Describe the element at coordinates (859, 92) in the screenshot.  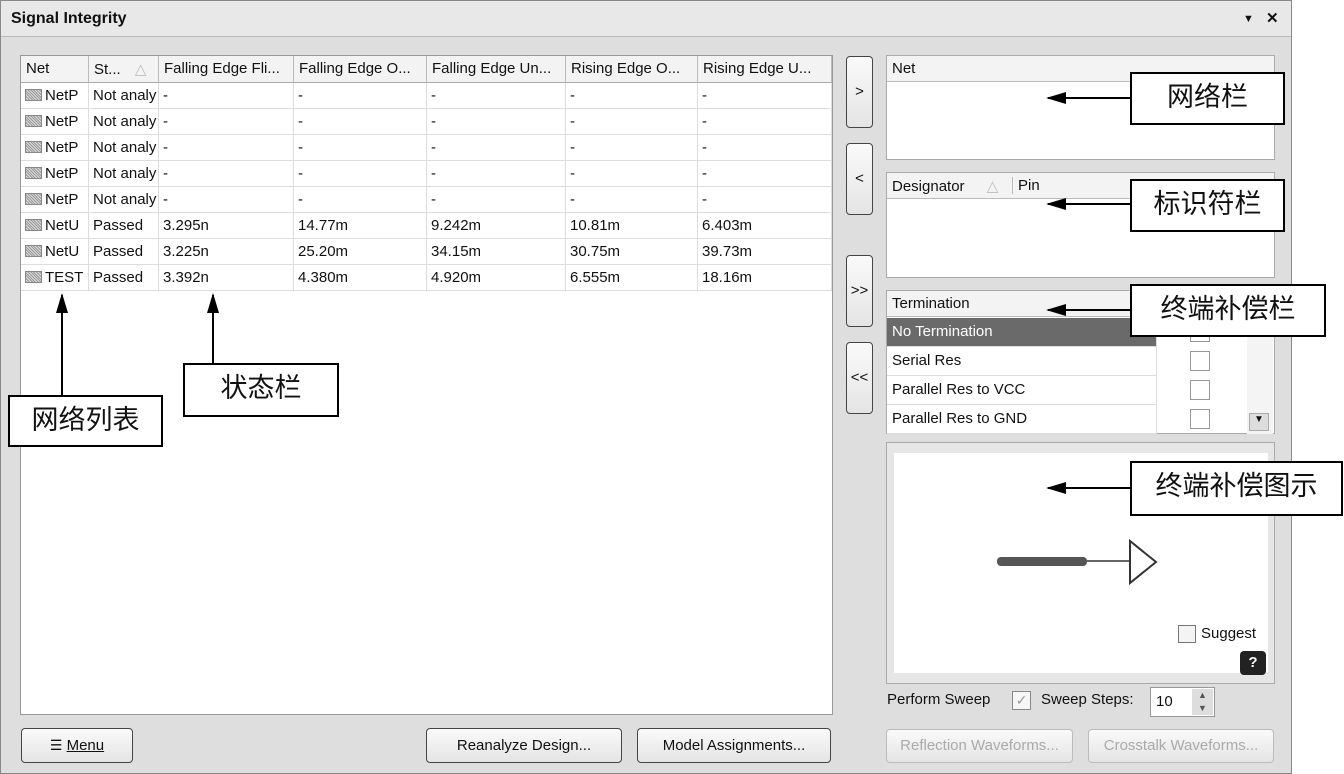
I see `move-right-button: >` at that location.